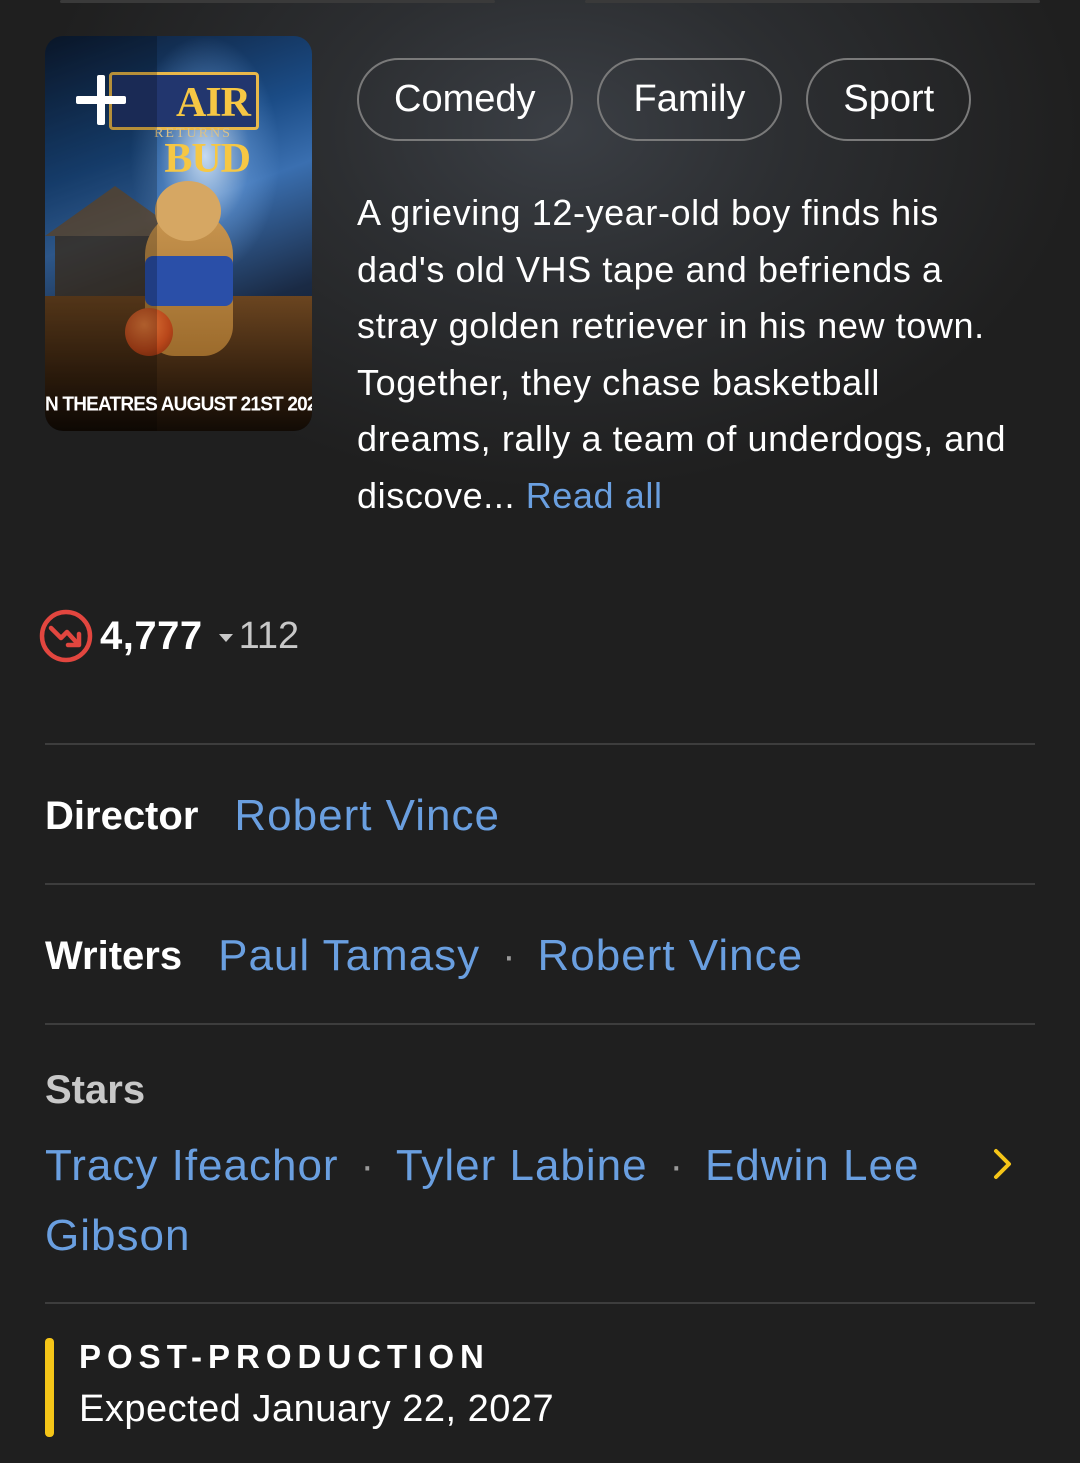  I want to click on director-row: Director Robert Vince, so click(272, 816).